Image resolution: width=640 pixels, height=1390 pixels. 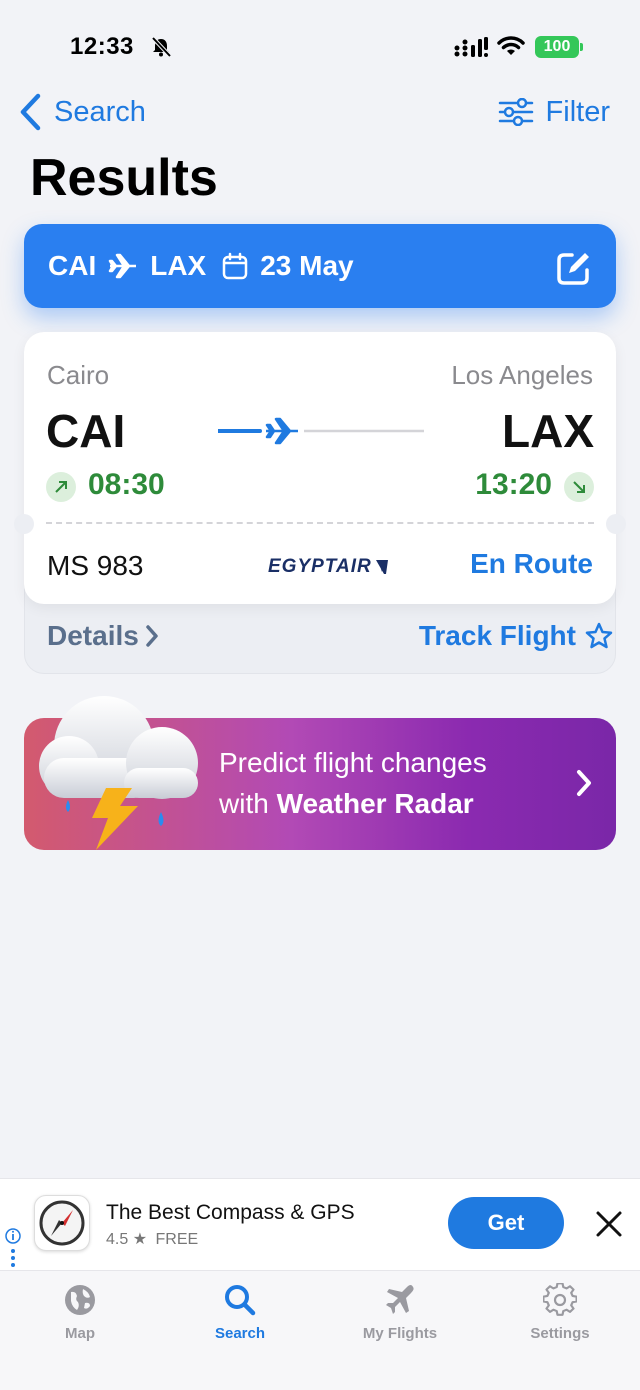 I want to click on signal-icon, so click(x=471, y=47).